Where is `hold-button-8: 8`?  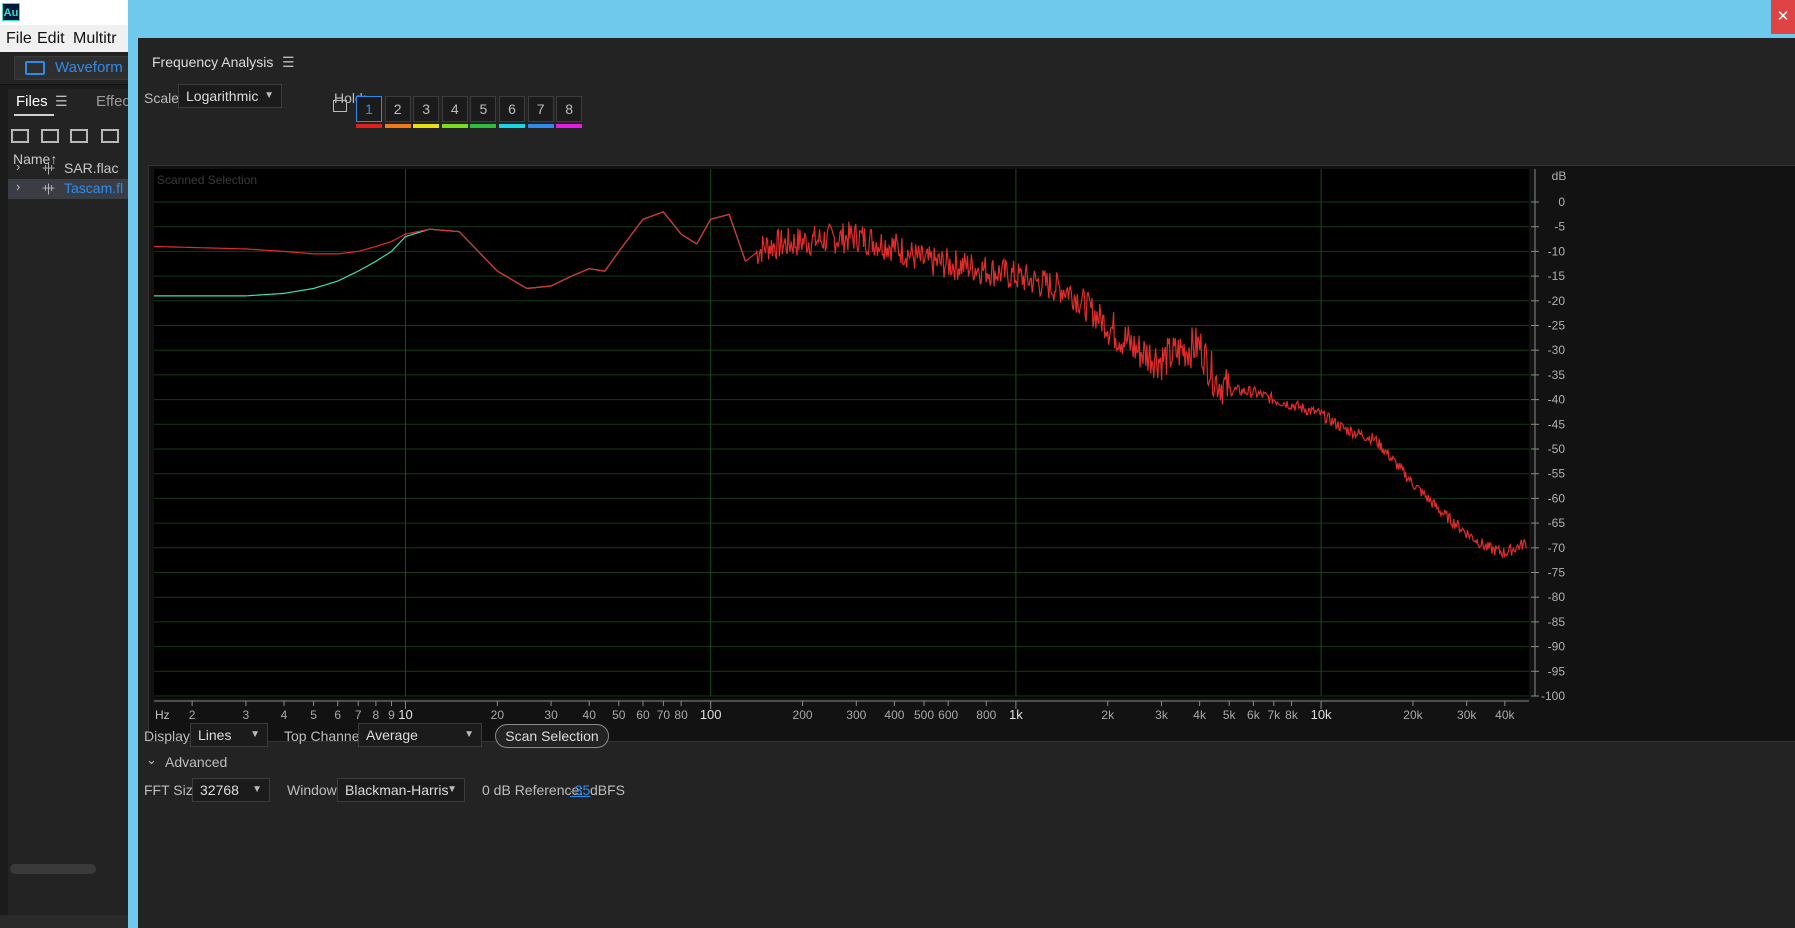
hold-button-8: 8 is located at coordinates (569, 109).